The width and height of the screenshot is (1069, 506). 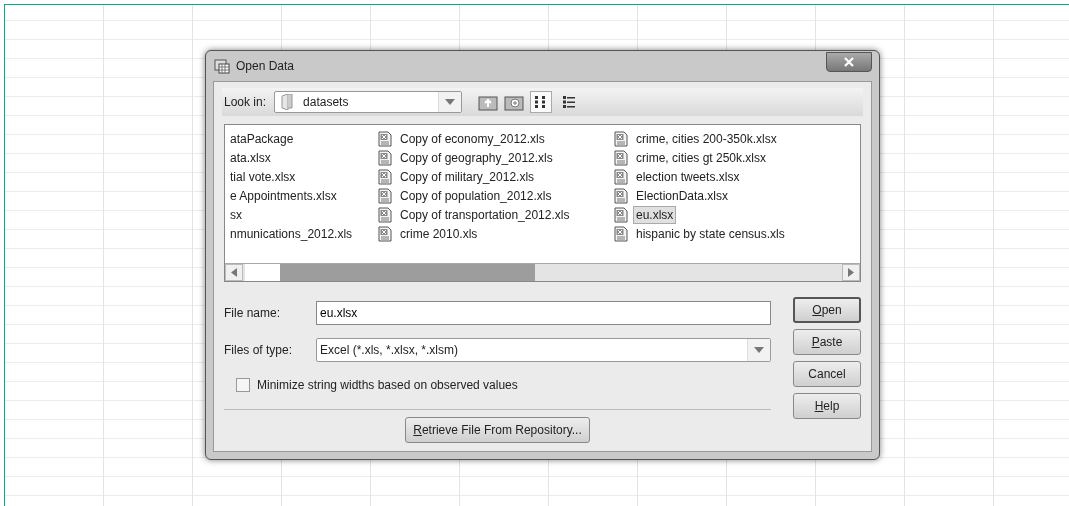 I want to click on file-item: Copy of military_2012.xls, so click(x=467, y=176).